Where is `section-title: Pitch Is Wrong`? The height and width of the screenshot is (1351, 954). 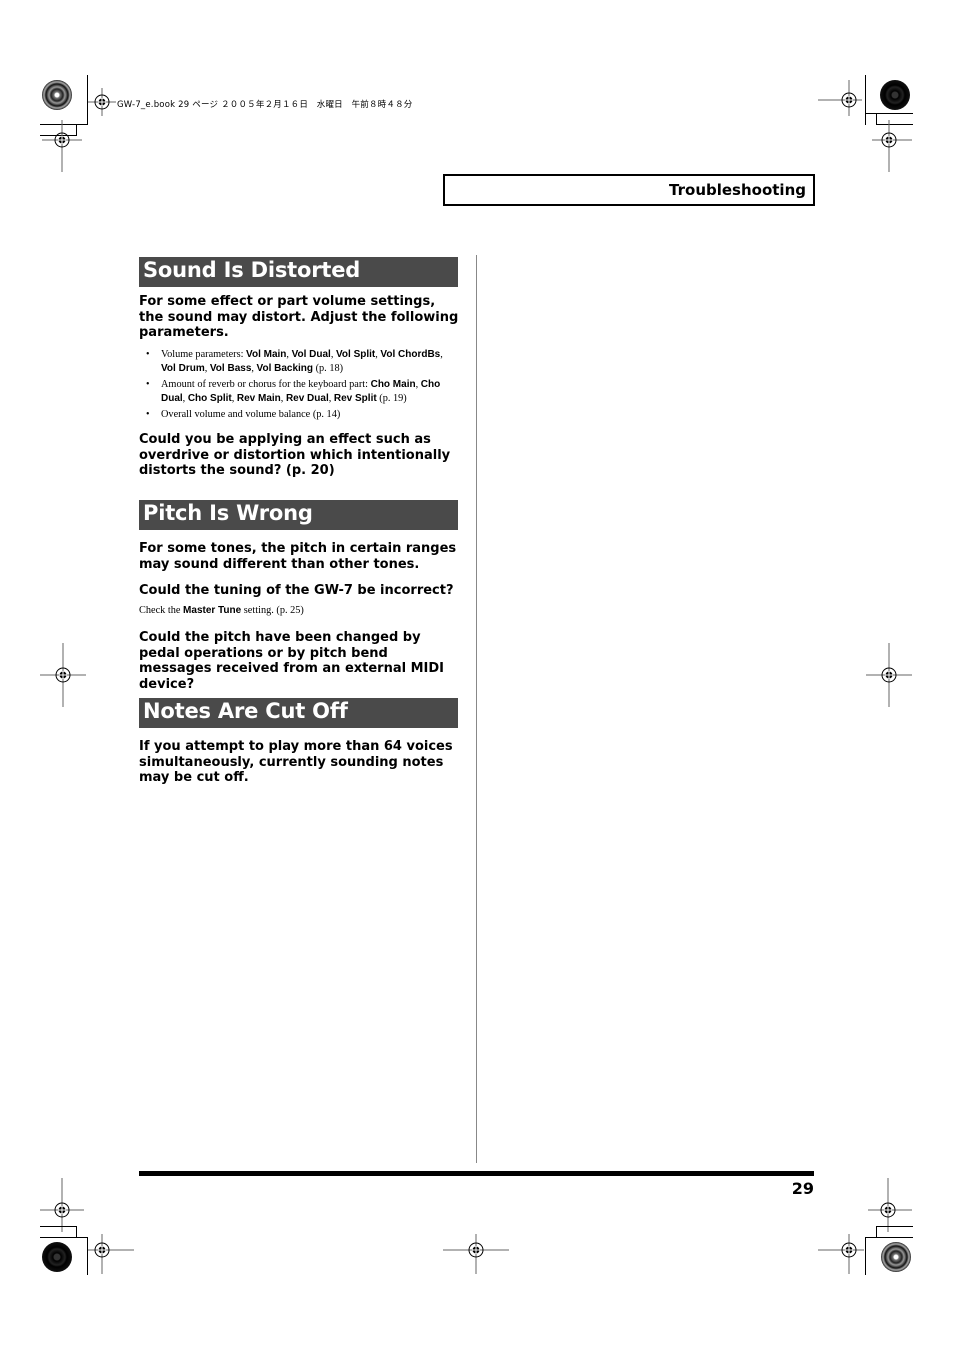
section-title: Pitch Is Wrong is located at coordinates (228, 513).